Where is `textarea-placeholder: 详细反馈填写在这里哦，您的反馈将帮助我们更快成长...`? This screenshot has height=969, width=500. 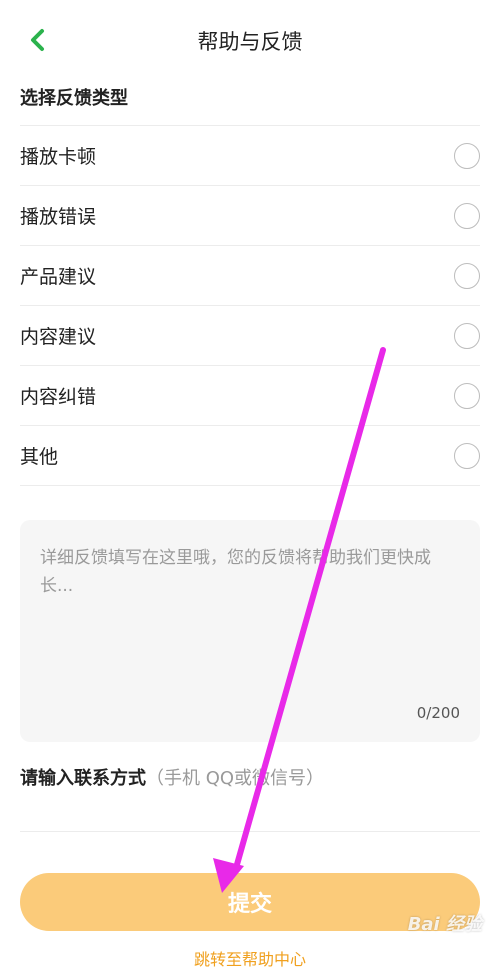
textarea-placeholder: 详细反馈填写在这里哦，您的反馈将帮助我们更快成长... is located at coordinates (235, 572).